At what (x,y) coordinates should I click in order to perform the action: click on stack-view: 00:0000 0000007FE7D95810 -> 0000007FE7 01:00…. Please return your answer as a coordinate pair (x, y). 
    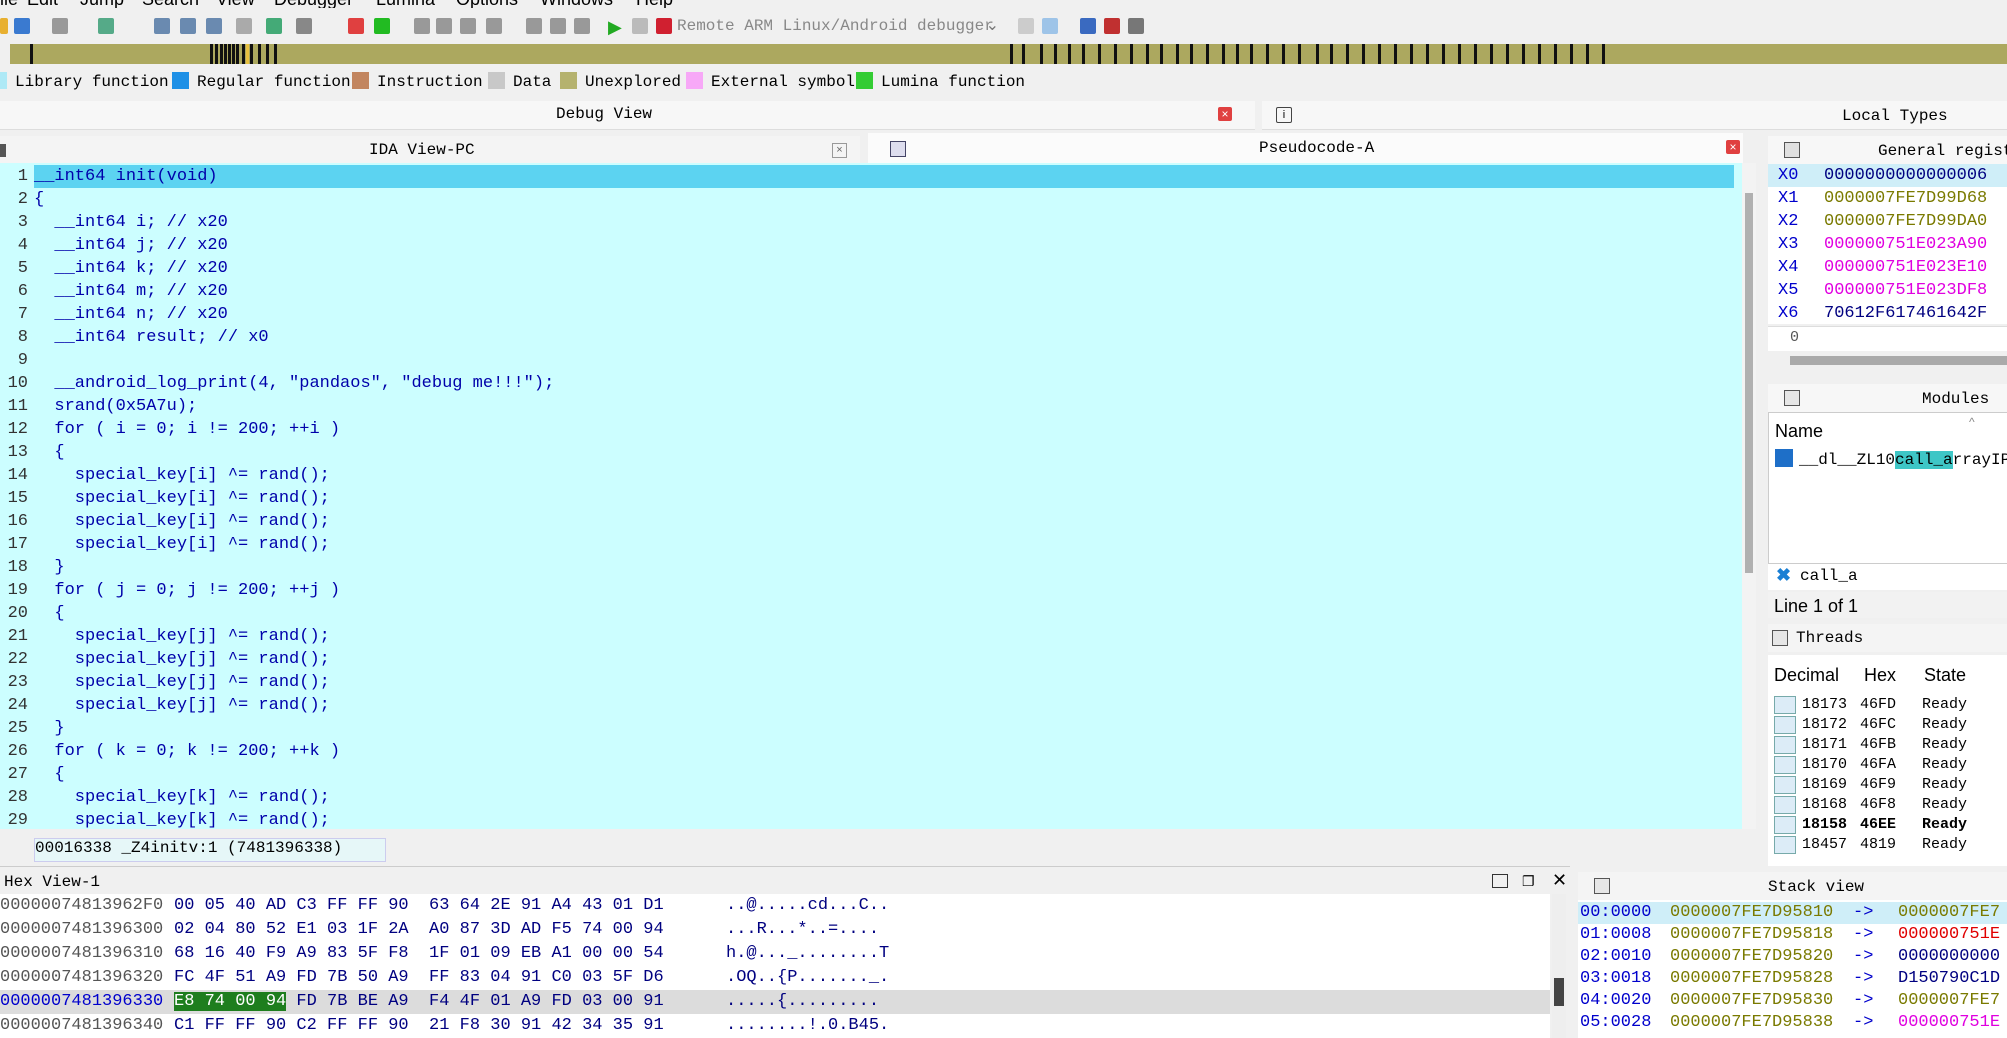
    Looking at the image, I should click on (1792, 969).